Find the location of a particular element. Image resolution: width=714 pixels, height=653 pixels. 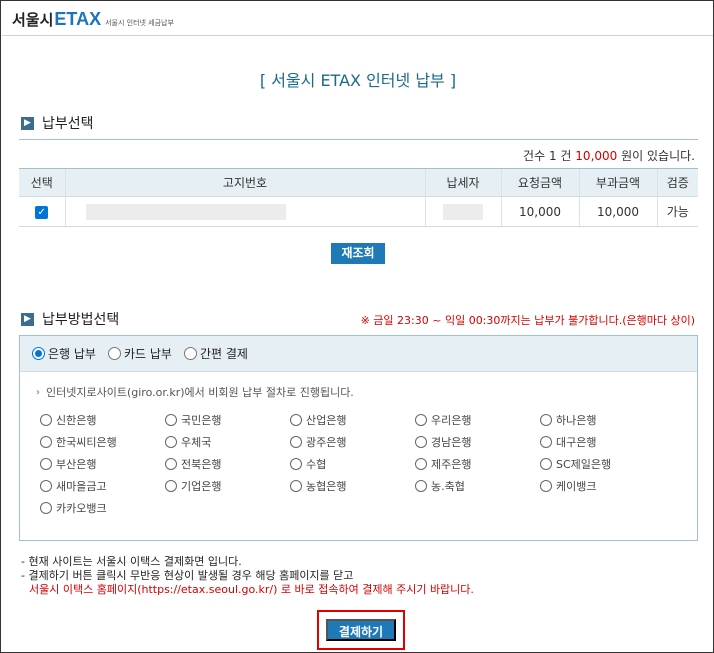

request-amount-cell: 10,000 is located at coordinates (539, 211).